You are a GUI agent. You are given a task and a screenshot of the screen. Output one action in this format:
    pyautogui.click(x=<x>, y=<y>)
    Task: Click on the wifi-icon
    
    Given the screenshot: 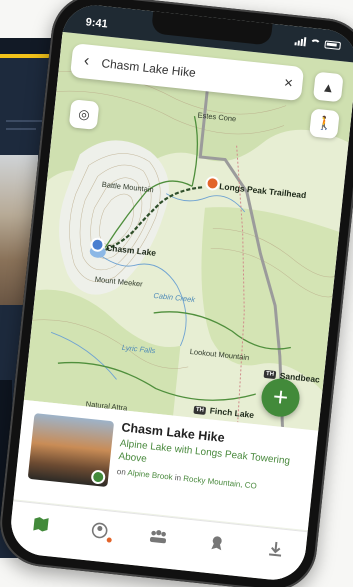 What is the action you would take?
    pyautogui.click(x=315, y=43)
    